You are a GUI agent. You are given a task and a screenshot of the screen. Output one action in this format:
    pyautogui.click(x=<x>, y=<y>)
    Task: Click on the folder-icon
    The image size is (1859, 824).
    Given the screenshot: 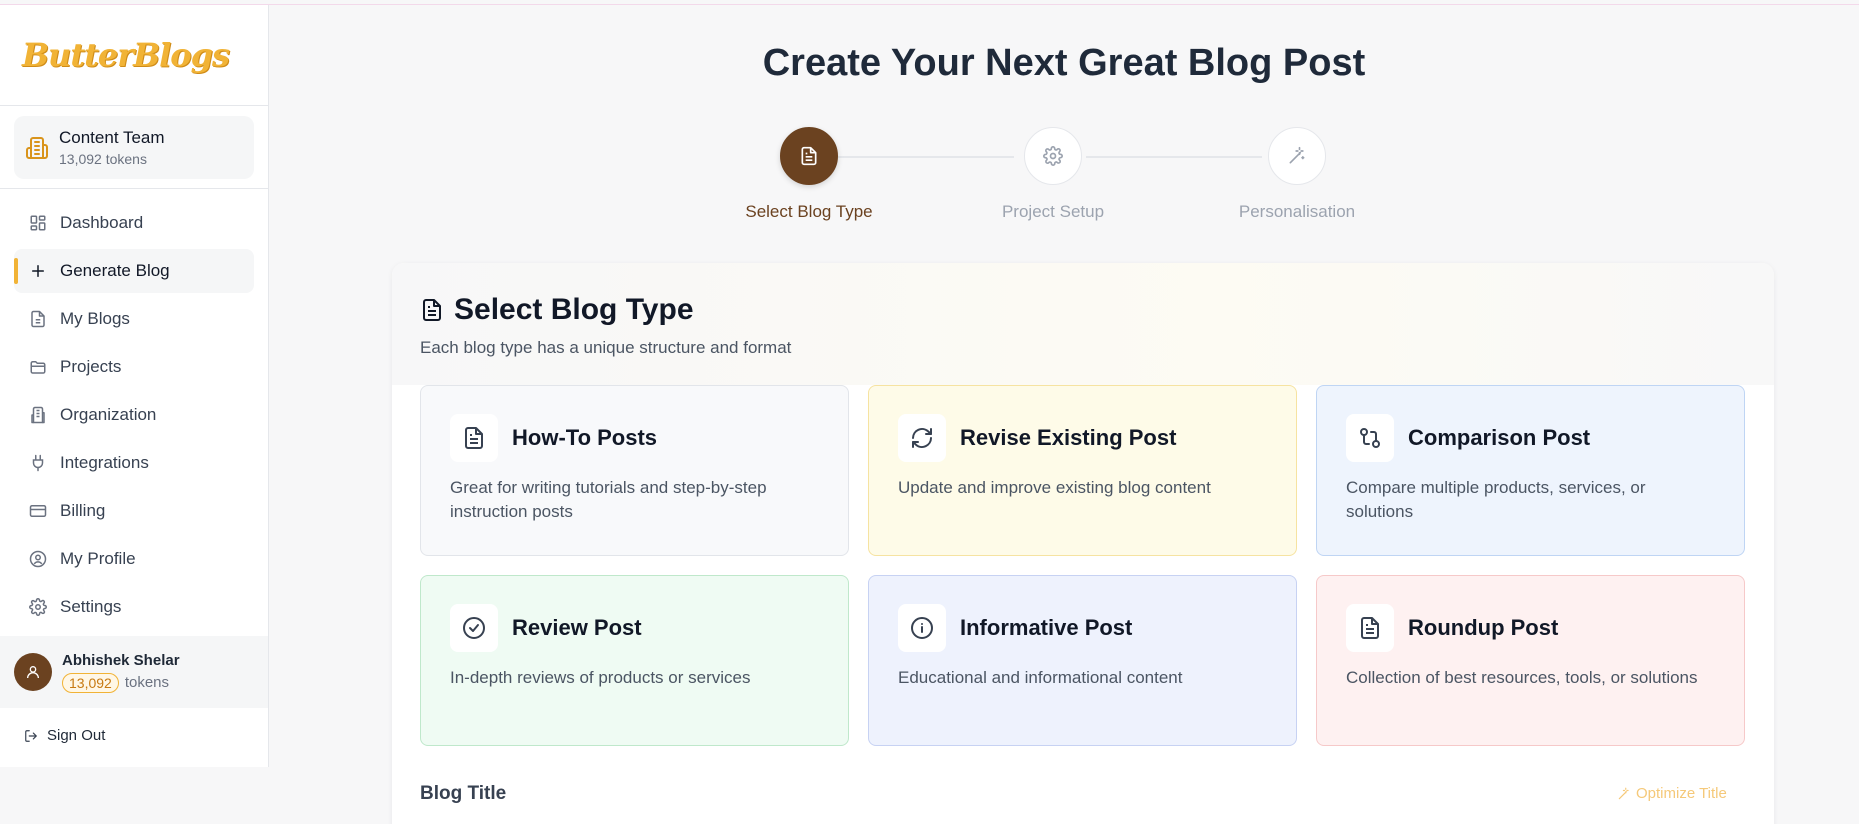 What is the action you would take?
    pyautogui.click(x=38, y=367)
    